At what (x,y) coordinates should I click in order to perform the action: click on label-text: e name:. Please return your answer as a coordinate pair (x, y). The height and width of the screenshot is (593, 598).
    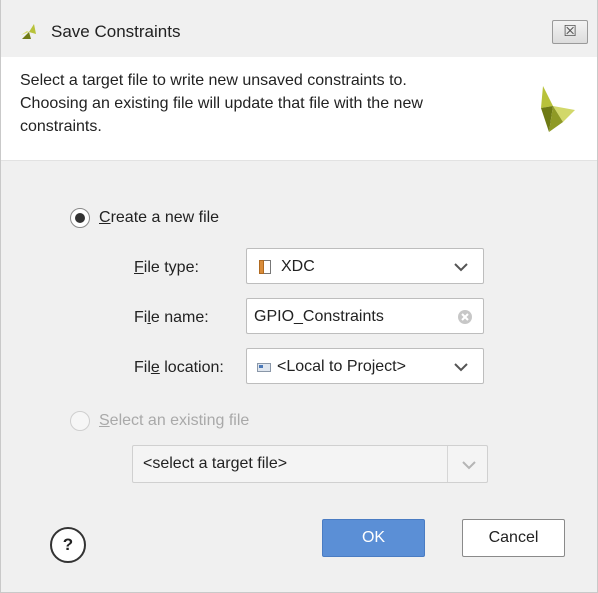
    Looking at the image, I should click on (179, 317).